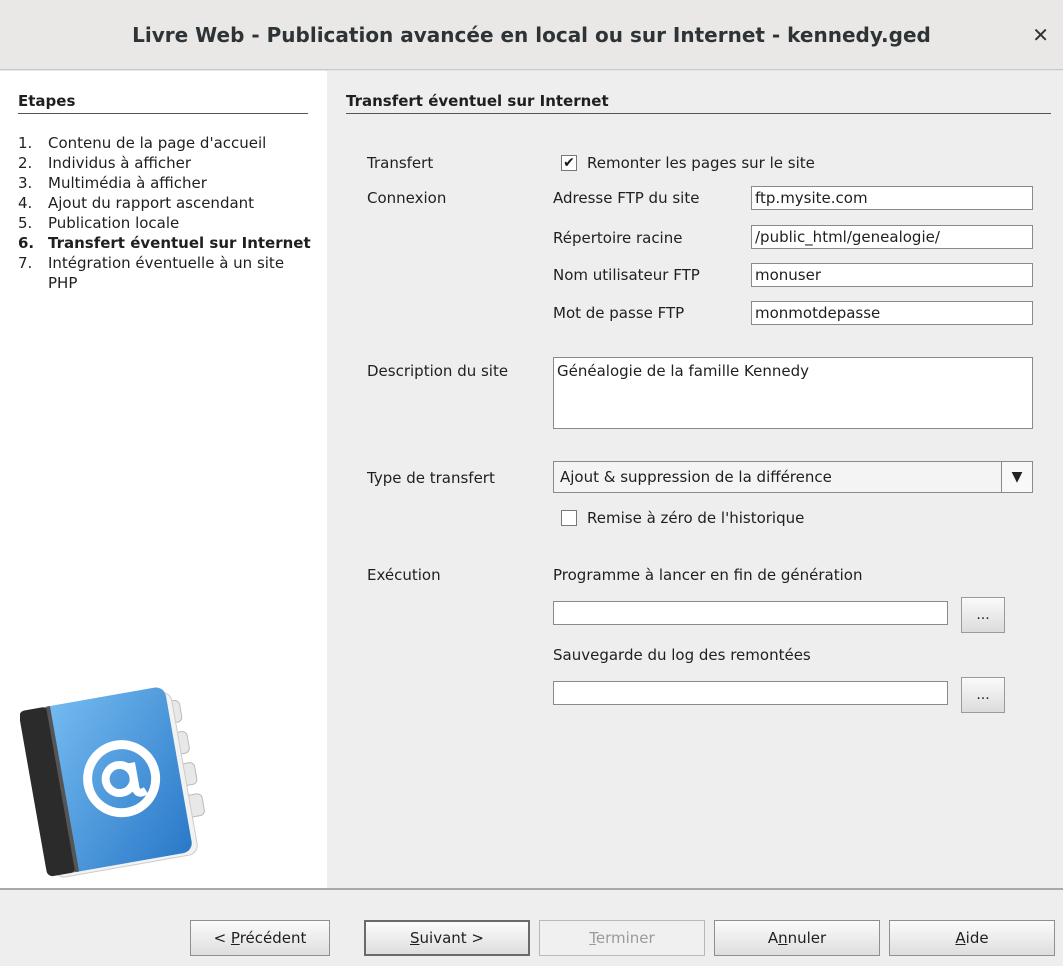  Describe the element at coordinates (626, 275) in the screenshot. I see `ftp-user-label: Nom utilisateur FTP` at that location.